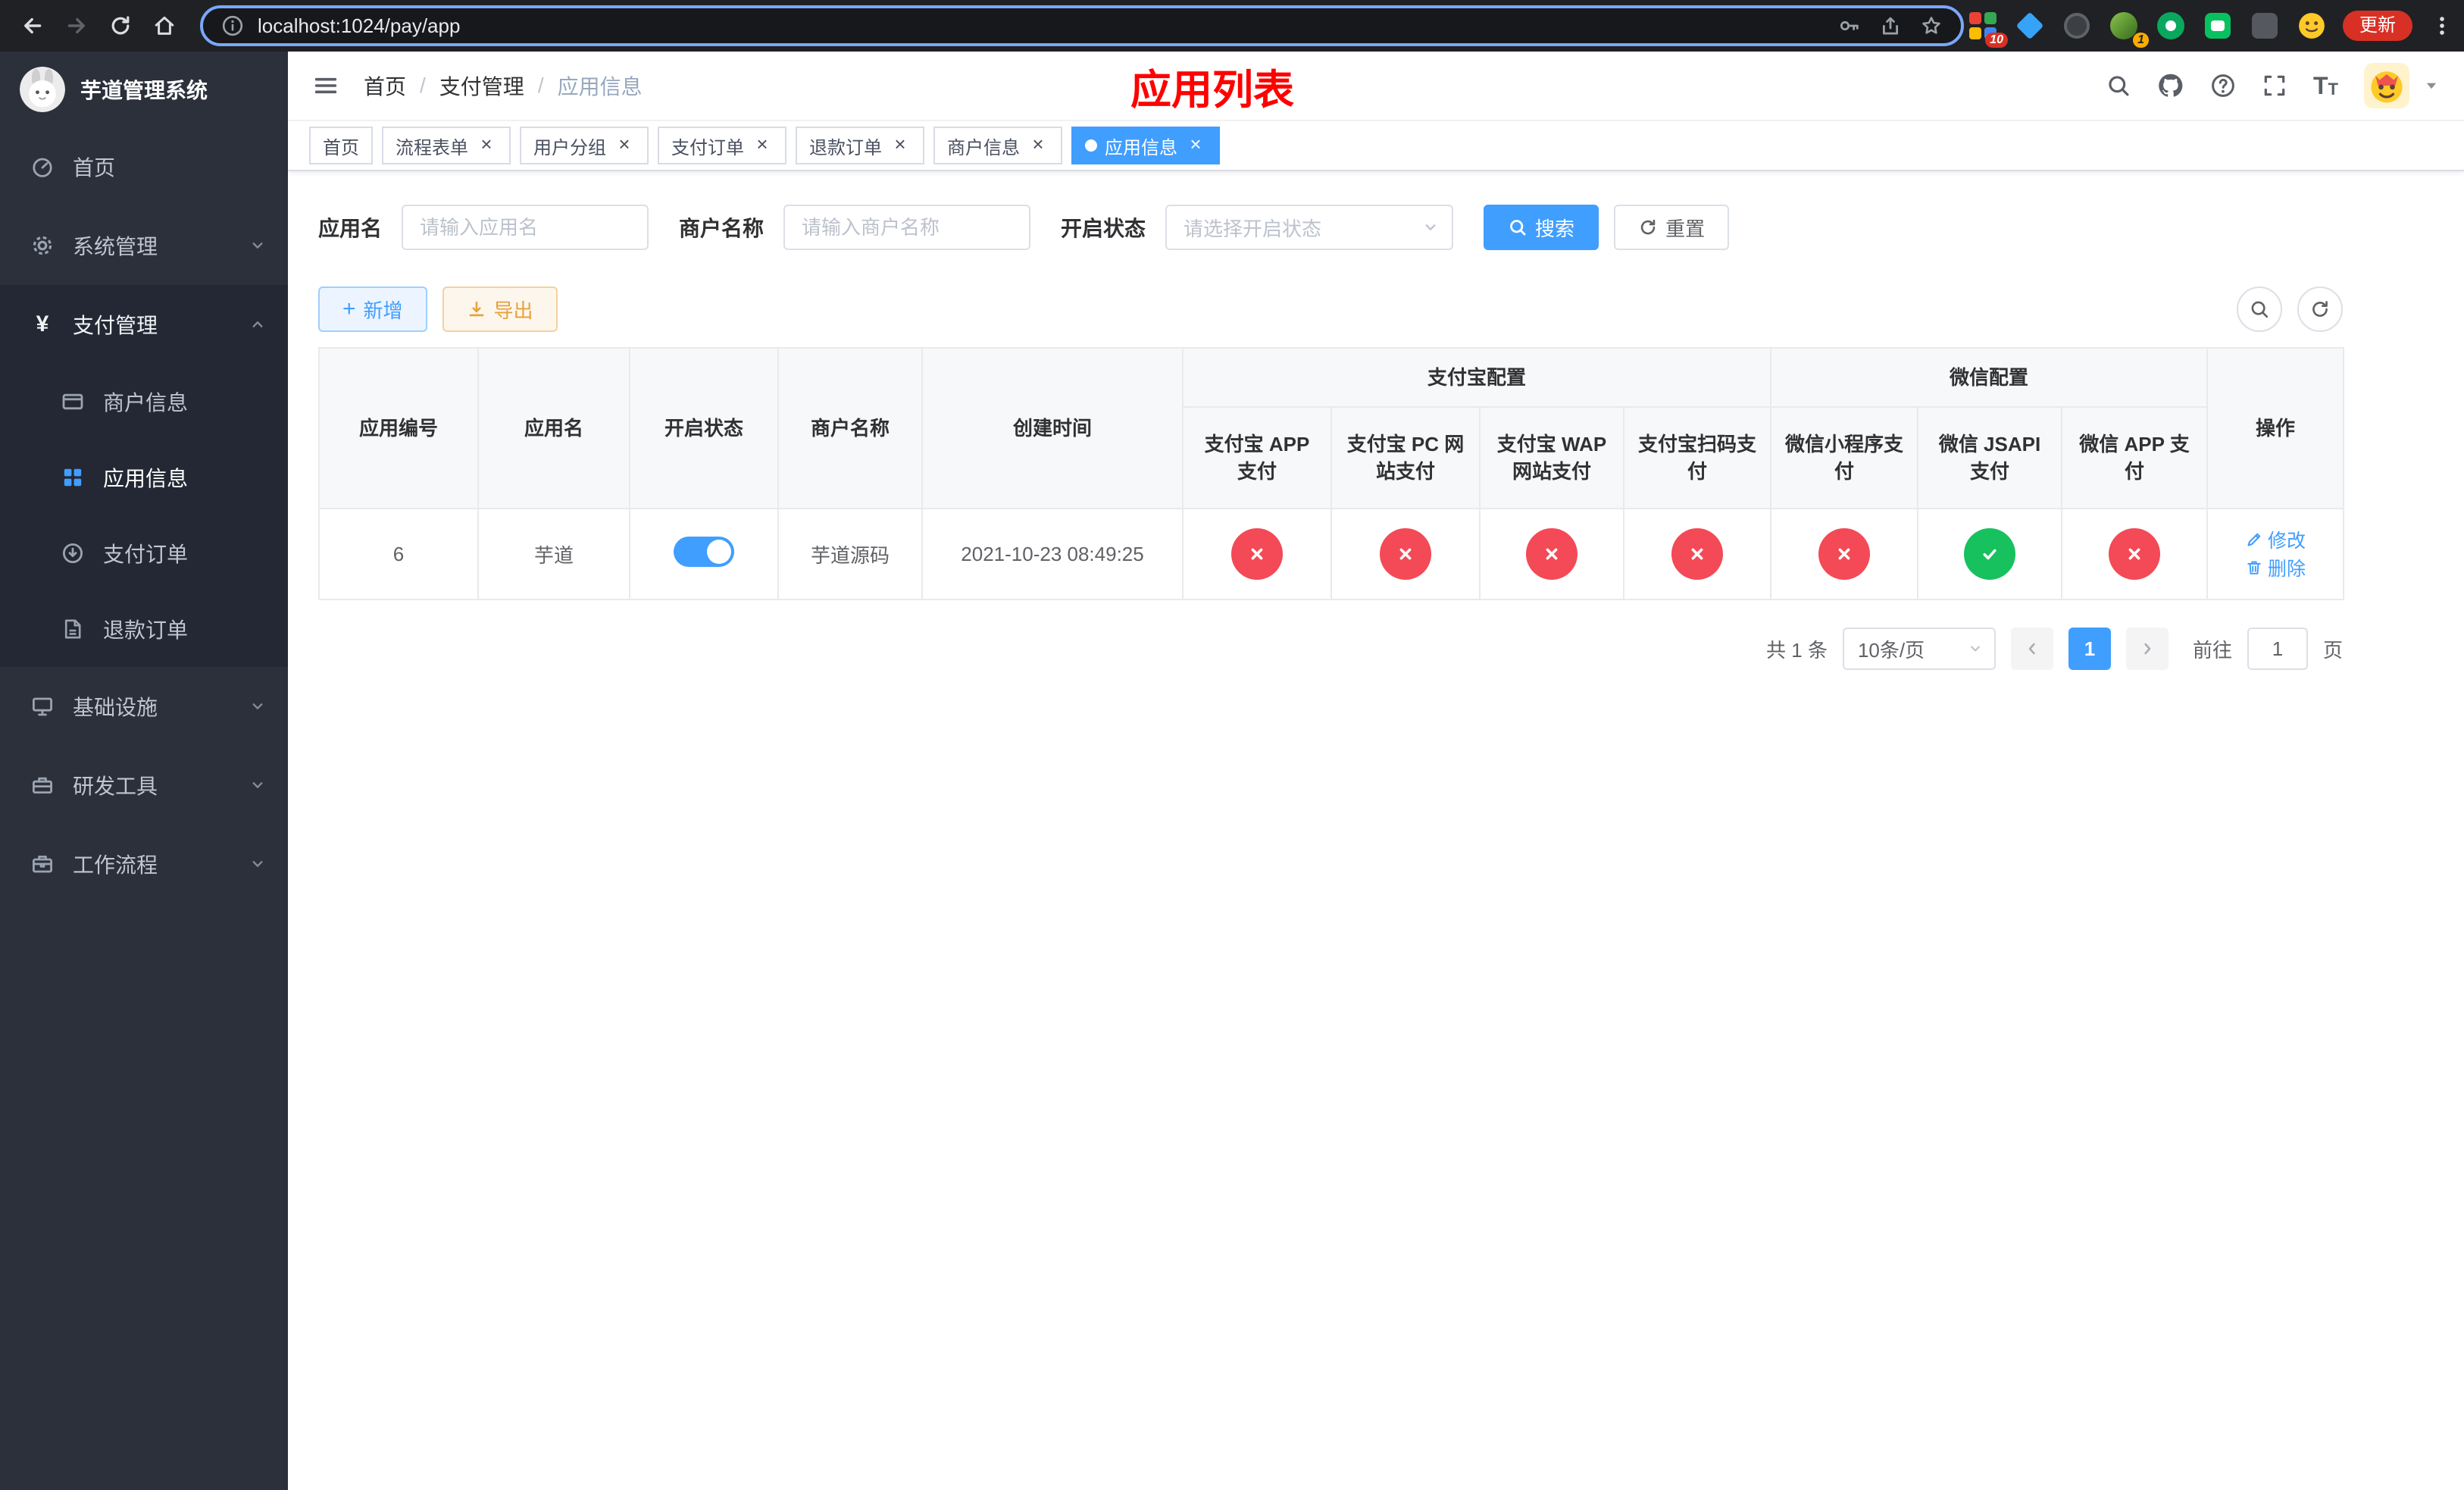  I want to click on workflow-case-icon, so click(42, 864).